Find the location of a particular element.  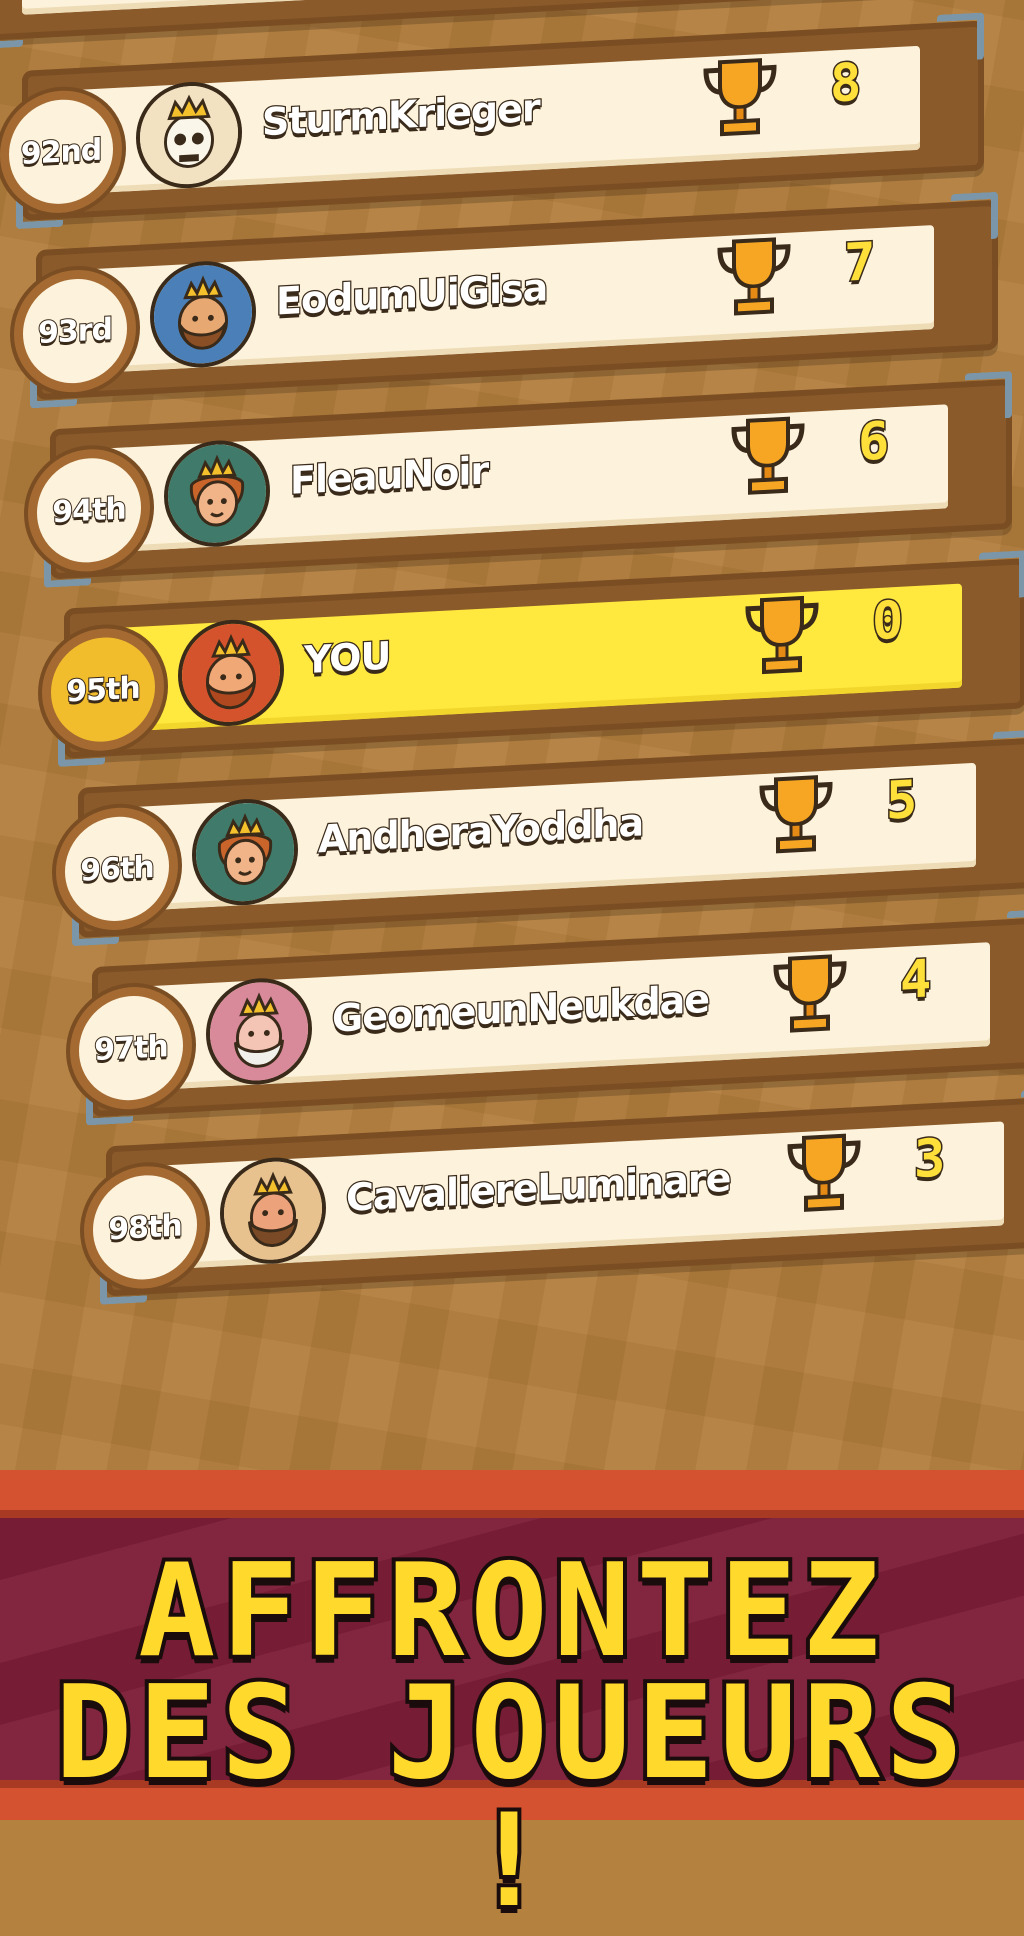

rank-label: 92nd is located at coordinates (61, 151).